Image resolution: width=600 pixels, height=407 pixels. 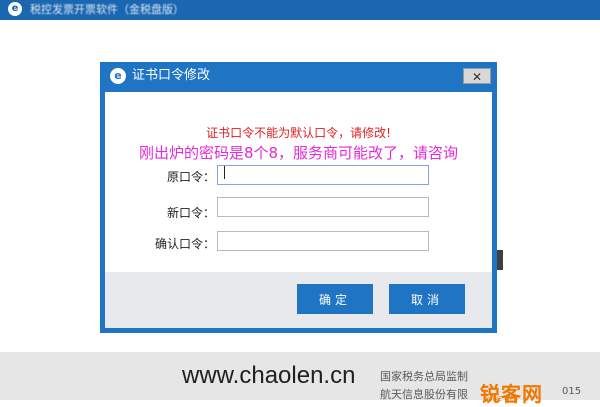 I want to click on footer-supervisor: 国家税务总局监制, so click(x=424, y=376).